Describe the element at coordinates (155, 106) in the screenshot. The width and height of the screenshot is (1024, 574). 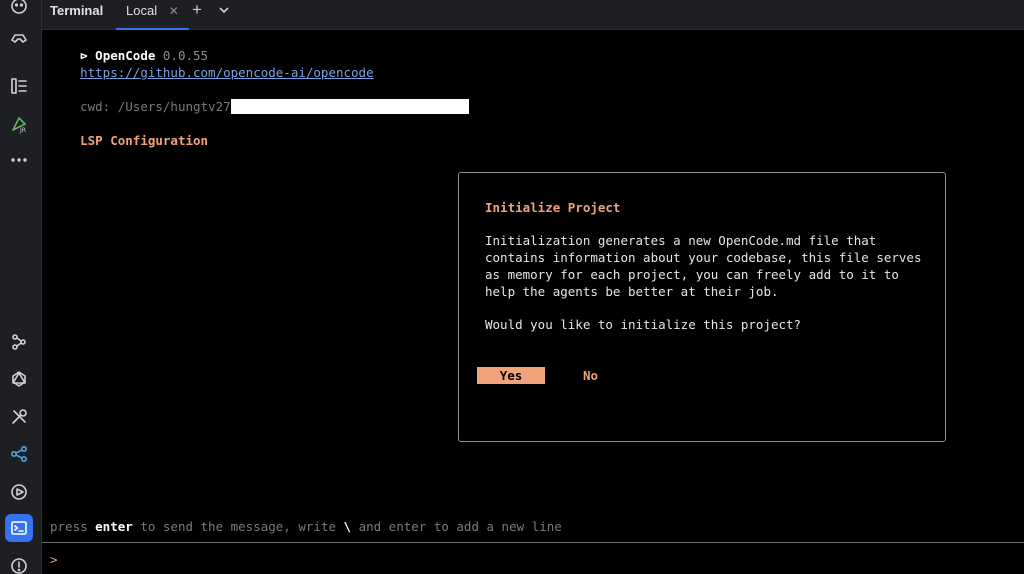
I see `cwd-label: cwd: /Users/hungtv27` at that location.